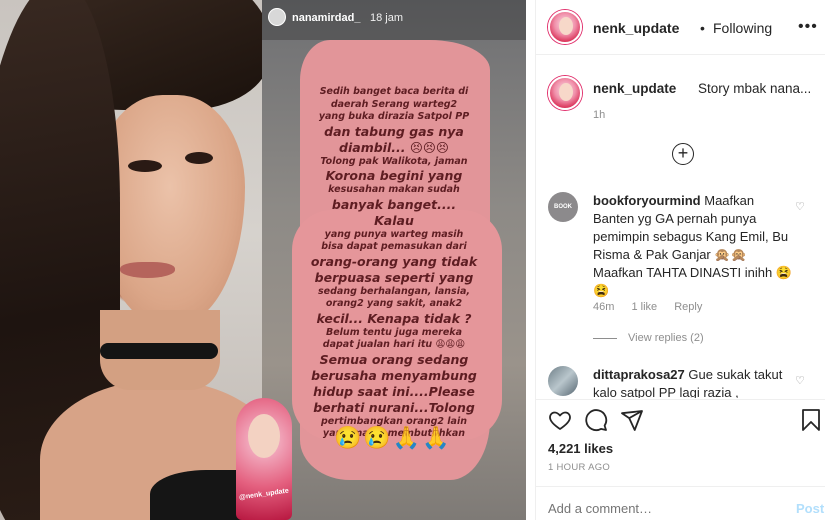  What do you see at coordinates (393, 332) in the screenshot?
I see `story-text-line: Belum tentu juga mereka` at bounding box center [393, 332].